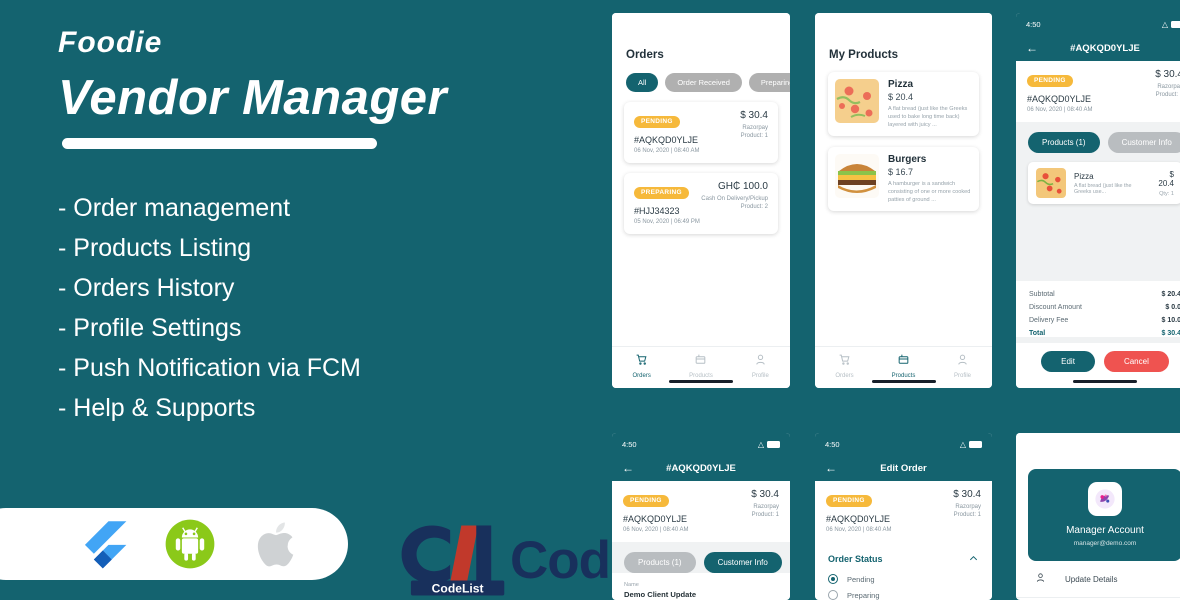 This screenshot has width=1180, height=600. I want to click on status-indicators: △, so click(1171, 24).